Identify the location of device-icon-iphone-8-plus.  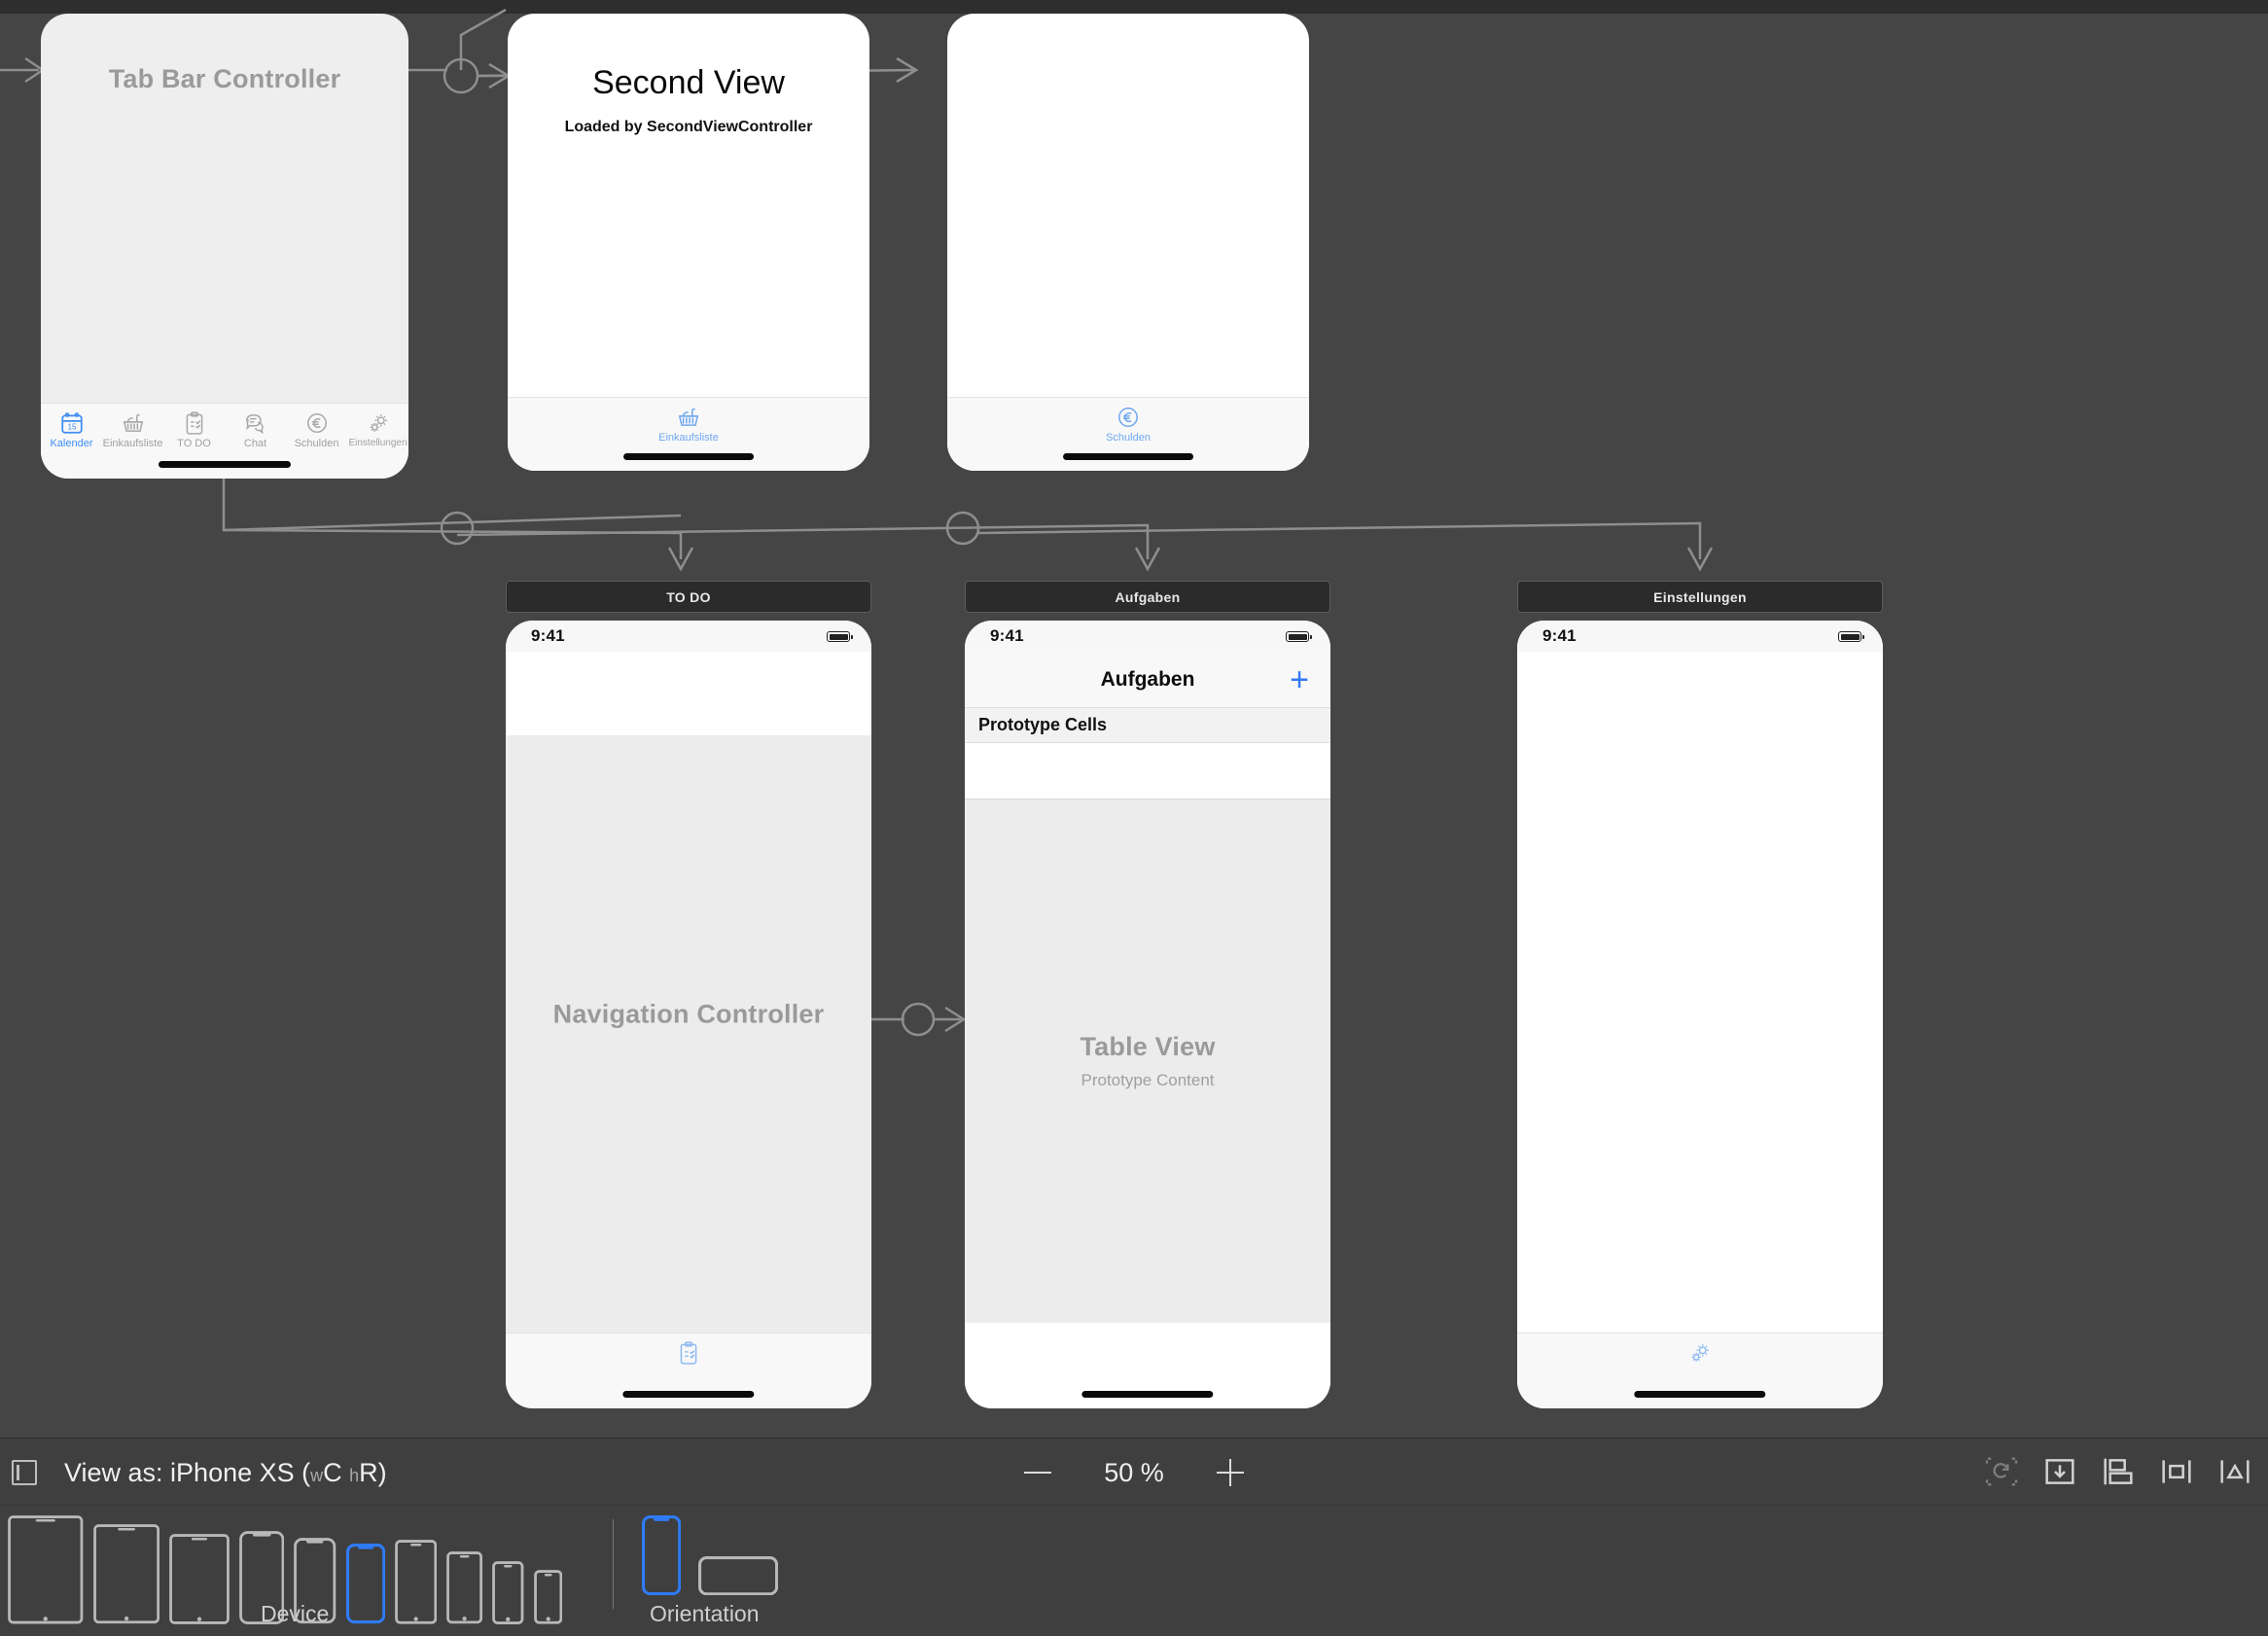
(416, 1581).